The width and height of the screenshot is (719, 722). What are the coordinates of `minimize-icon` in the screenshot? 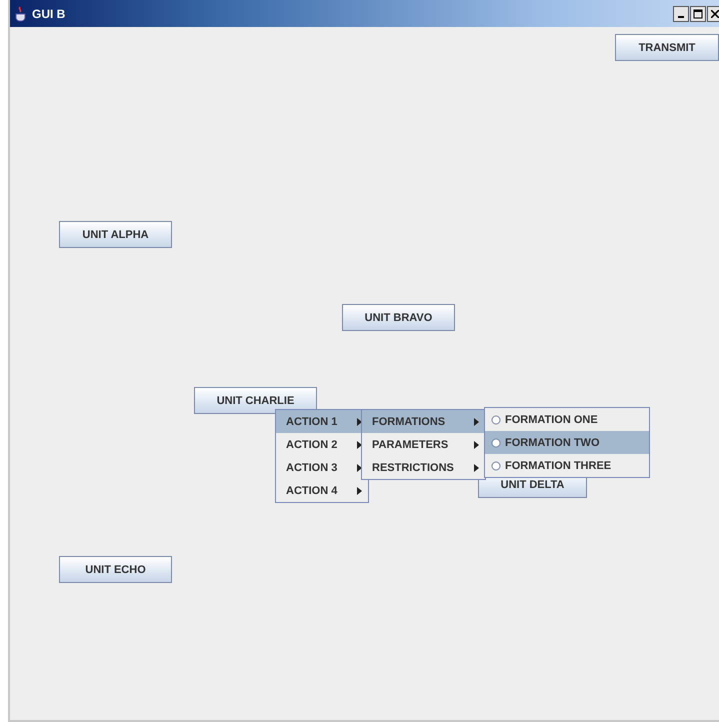 It's located at (681, 17).